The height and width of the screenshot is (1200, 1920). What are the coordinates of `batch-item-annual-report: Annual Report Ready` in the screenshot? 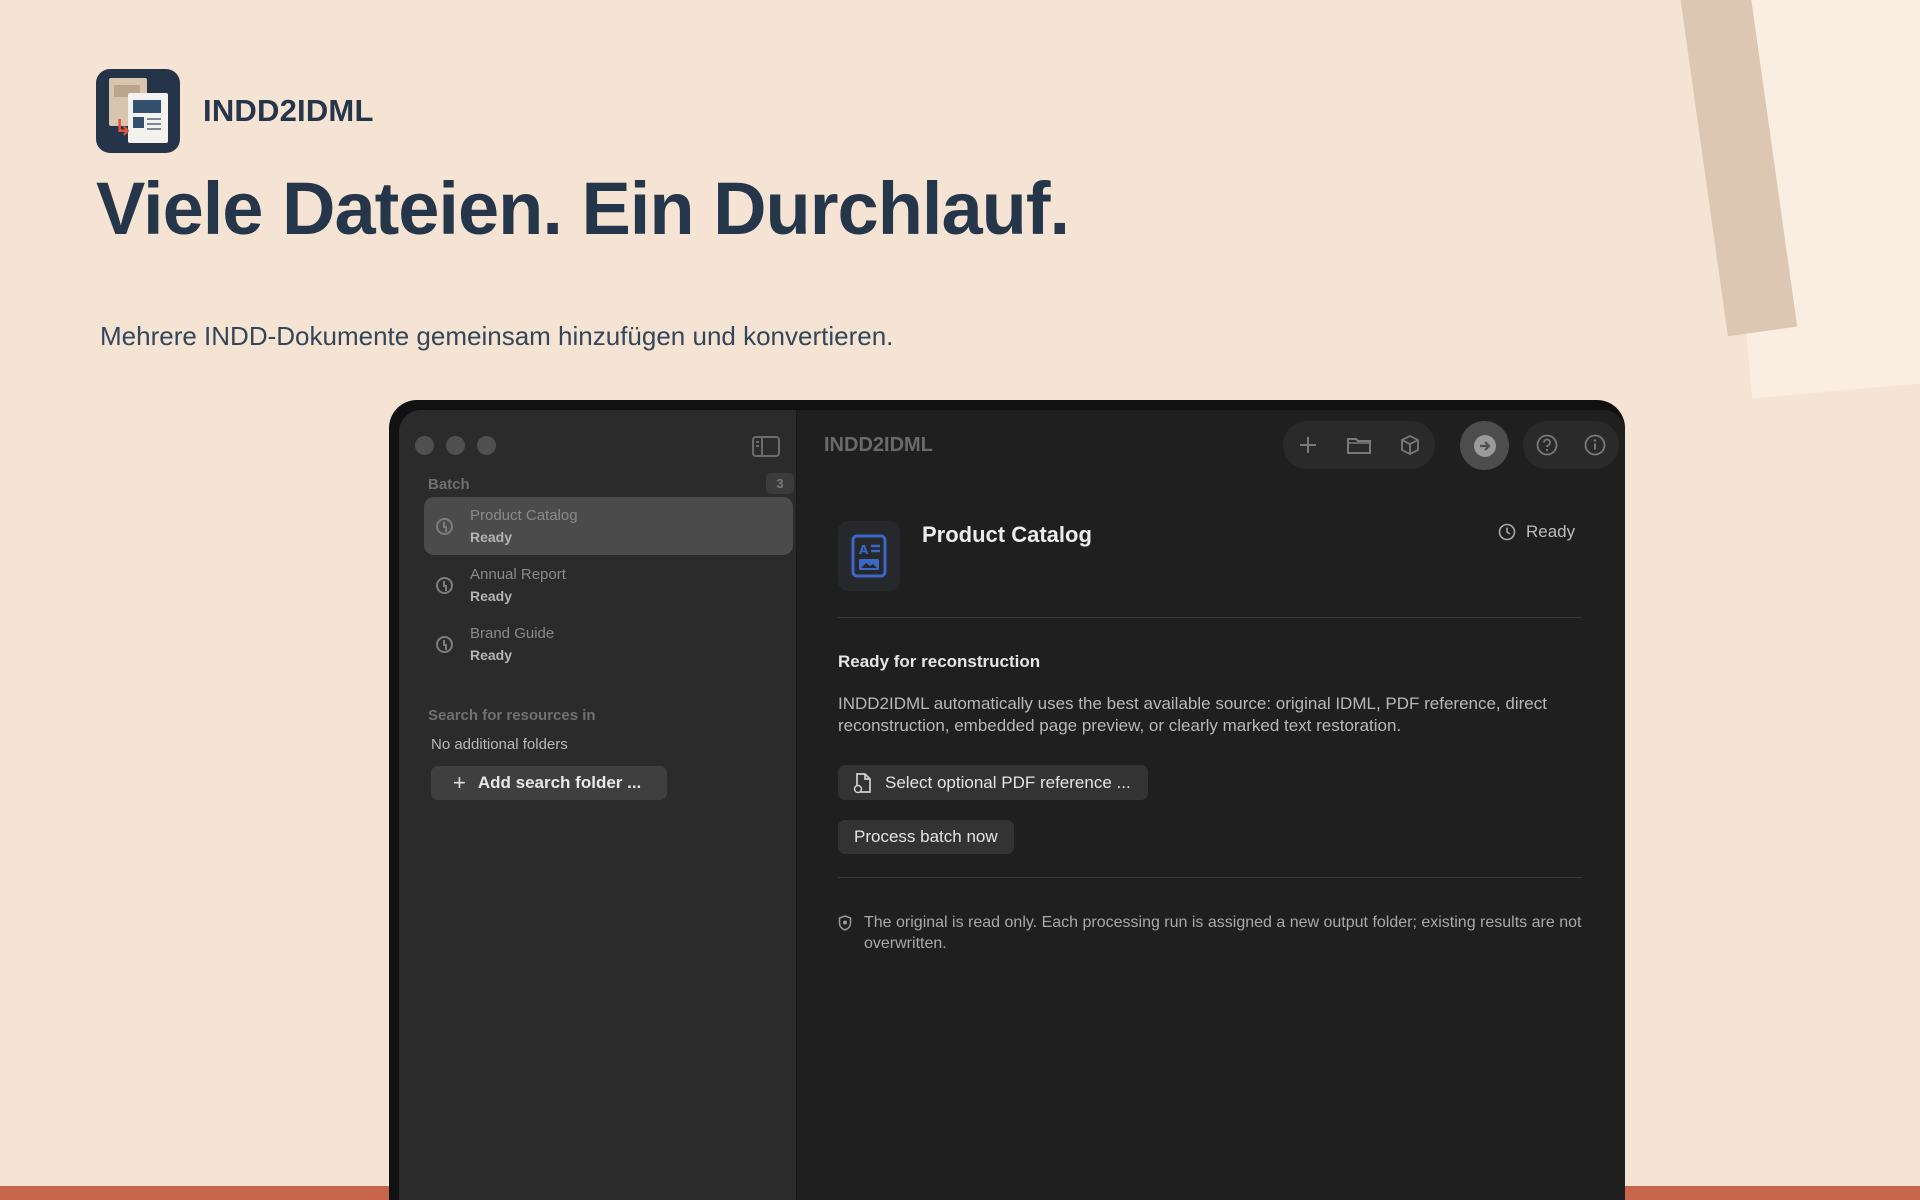 It's located at (608, 585).